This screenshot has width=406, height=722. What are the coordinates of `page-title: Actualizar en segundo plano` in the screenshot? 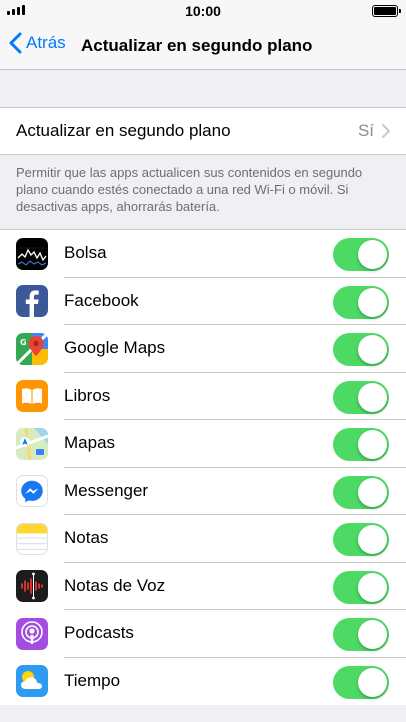 It's located at (197, 45).